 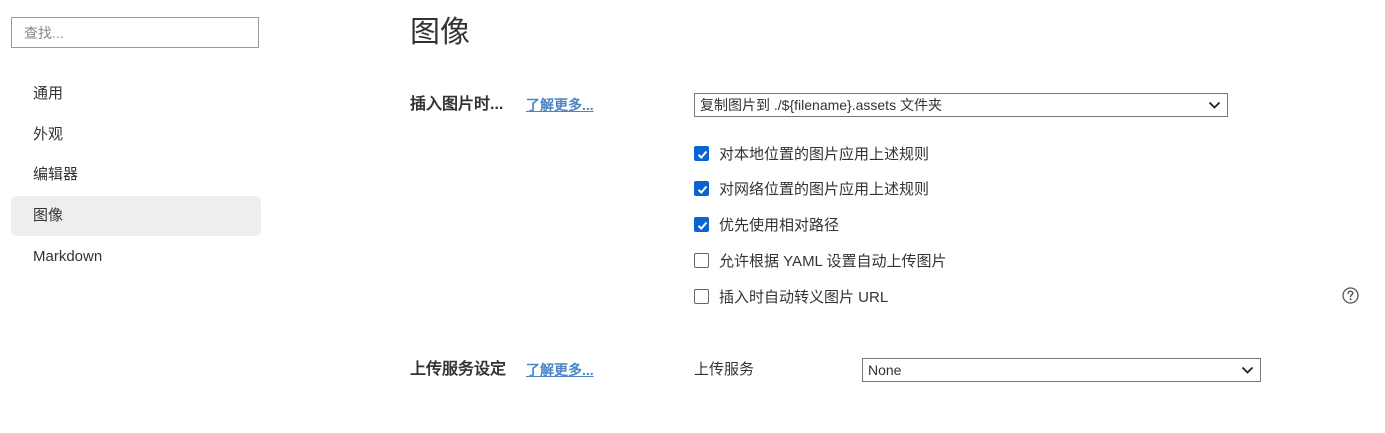 I want to click on option-yaml-upload: 允许根据 YAML 设置自动上传图片, so click(x=820, y=260).